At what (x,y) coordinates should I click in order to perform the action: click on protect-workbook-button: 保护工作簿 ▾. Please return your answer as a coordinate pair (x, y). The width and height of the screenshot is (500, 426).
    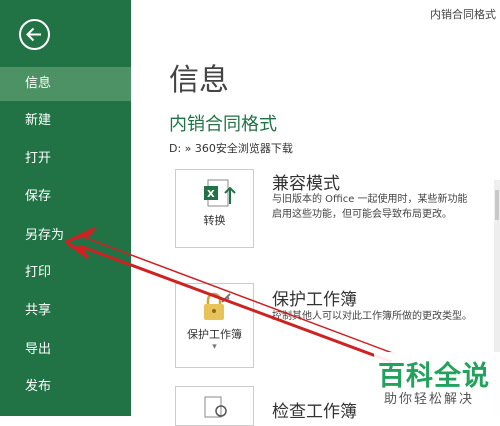
    Looking at the image, I should click on (214, 325).